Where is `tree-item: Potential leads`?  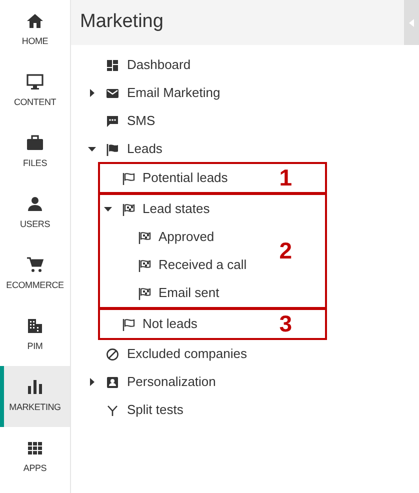 tree-item: Potential leads is located at coordinates (185, 178).